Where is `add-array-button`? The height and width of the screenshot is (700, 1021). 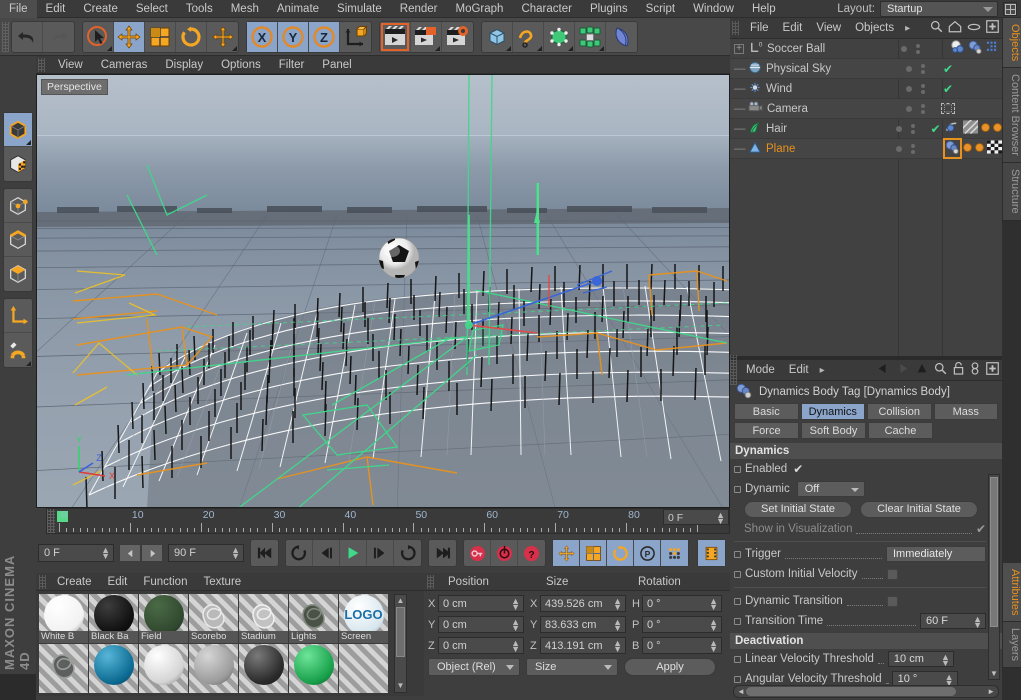
add-array-button is located at coordinates (590, 36).